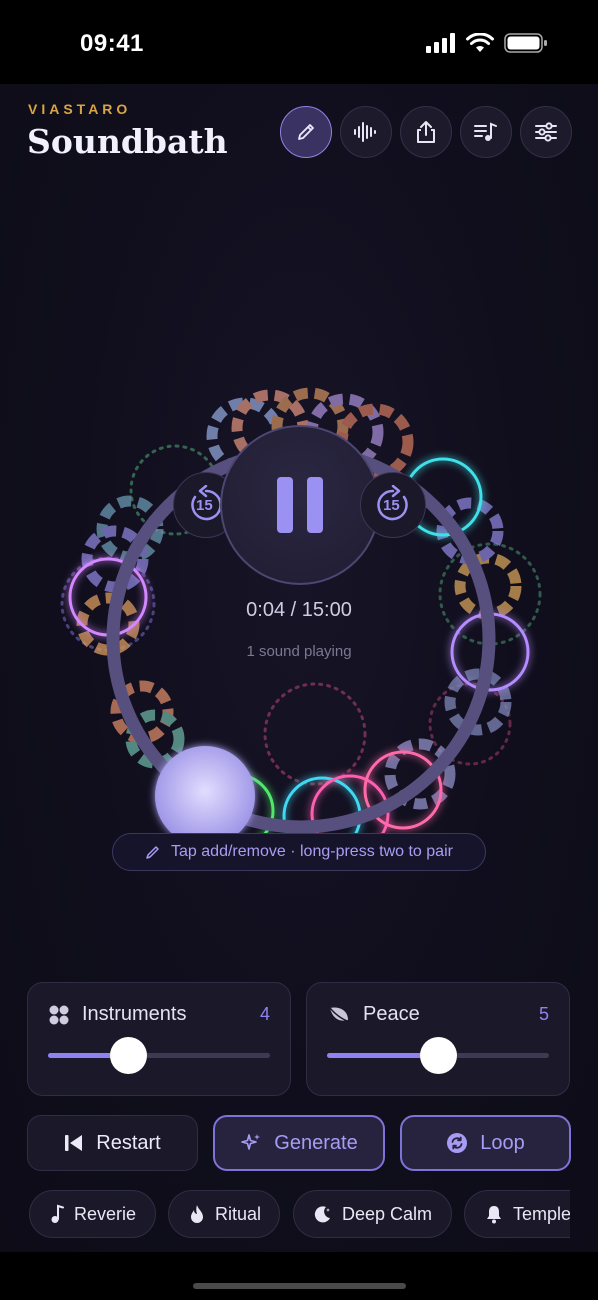 This screenshot has height=1300, width=598. I want to click on action-row: Restart Generate Loop, so click(299, 1143).